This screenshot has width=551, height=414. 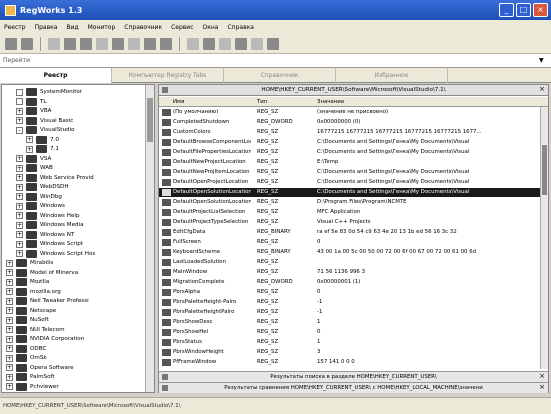 I want to click on tree-item: + Mirabilis, so click(x=29, y=263).